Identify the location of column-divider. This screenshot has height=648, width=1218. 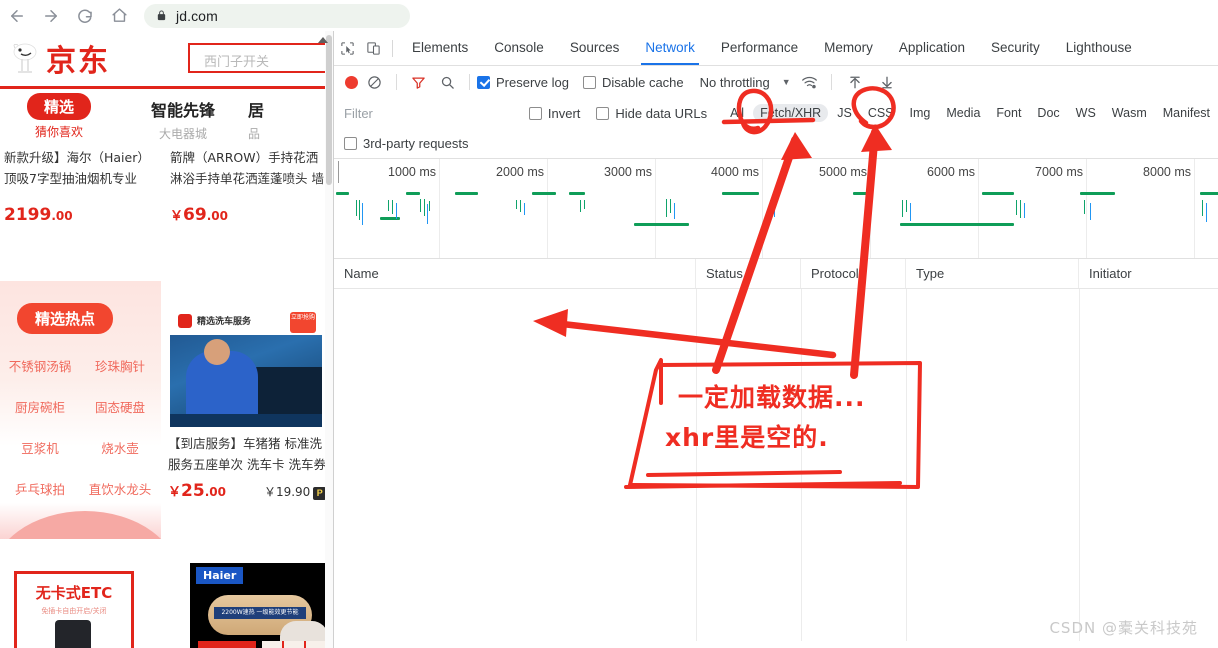
(906, 465).